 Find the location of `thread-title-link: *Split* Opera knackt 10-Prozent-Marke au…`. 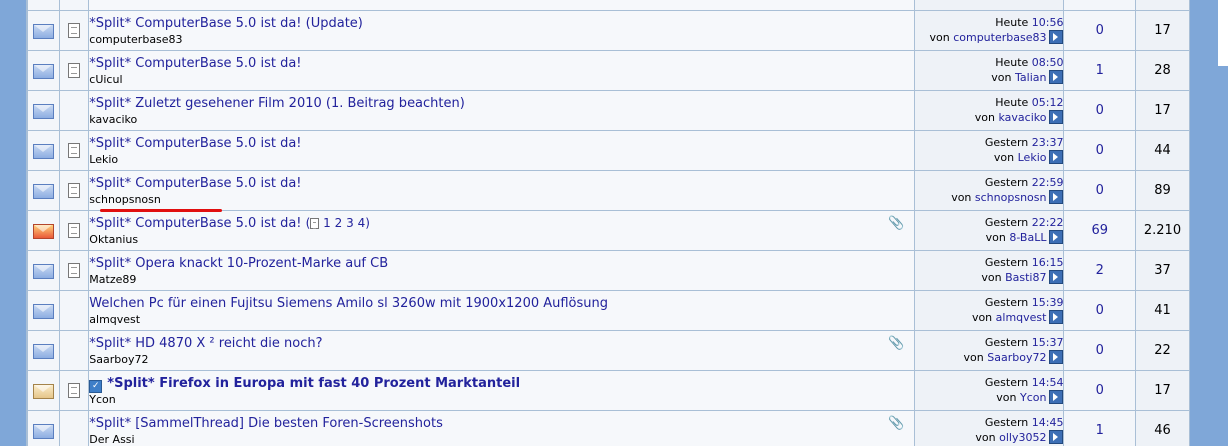

thread-title-link: *Split* Opera knackt 10-Prozent-Marke au… is located at coordinates (238, 263).